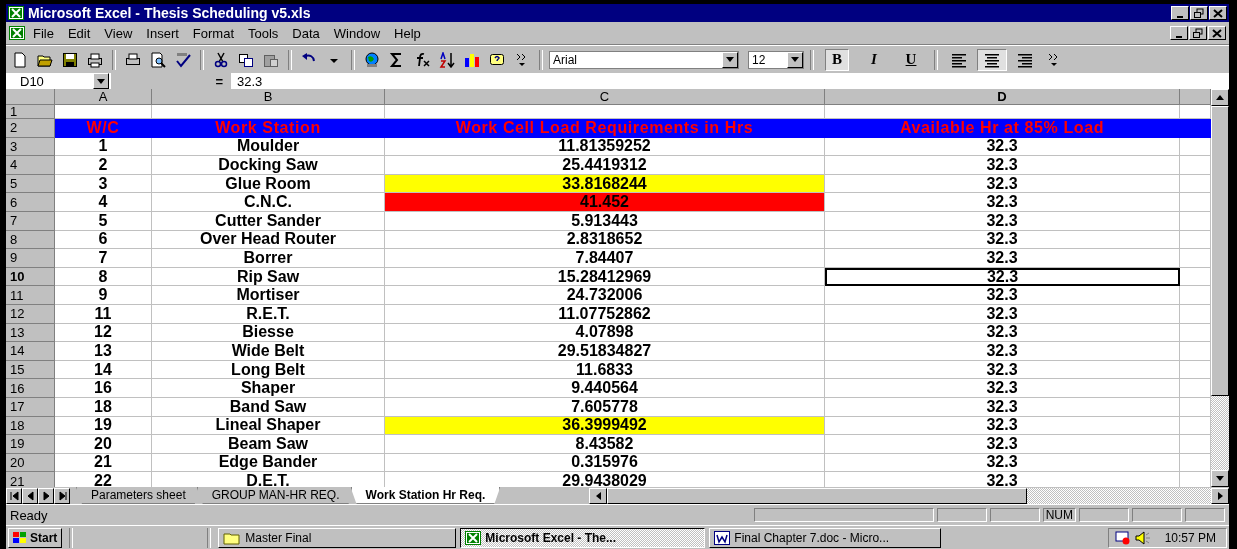  What do you see at coordinates (162, 33) in the screenshot?
I see `menu-item: Insert` at bounding box center [162, 33].